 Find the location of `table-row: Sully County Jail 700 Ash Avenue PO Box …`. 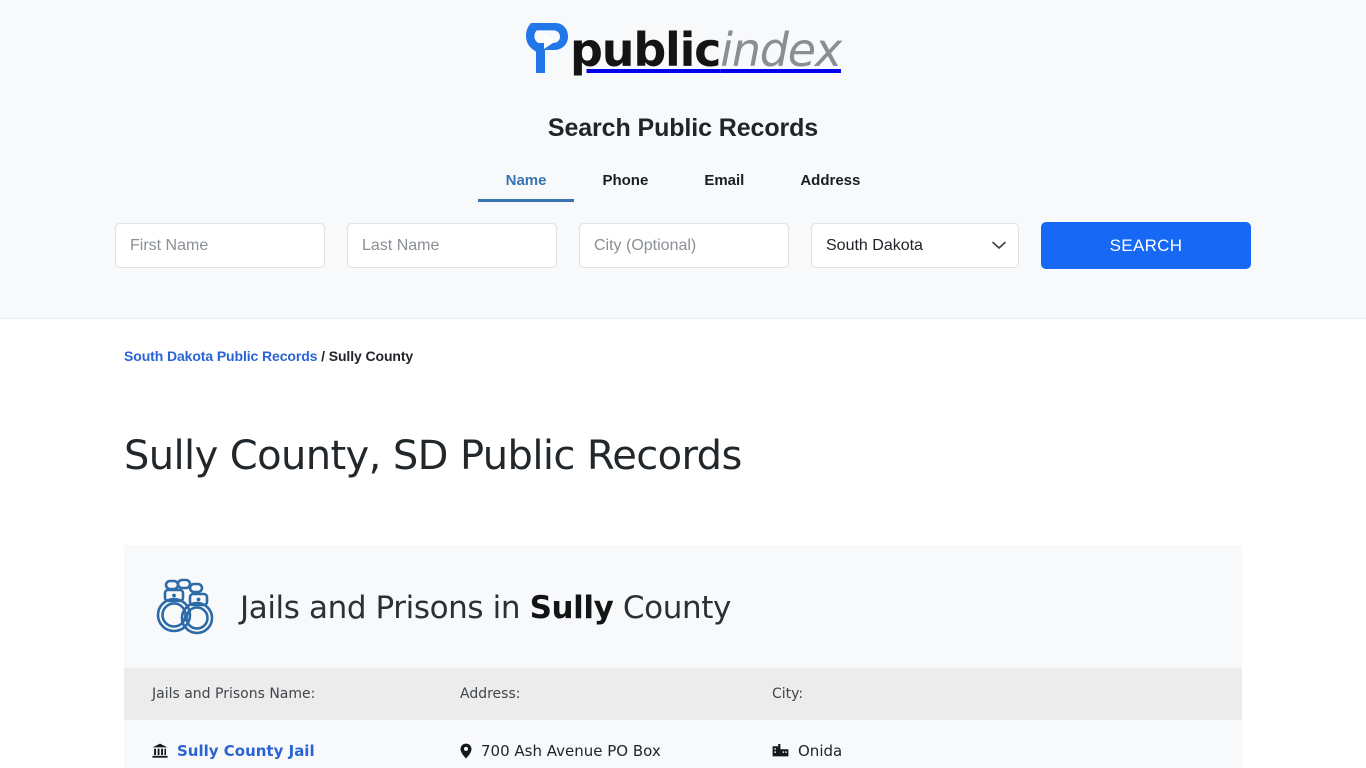

table-row: Sully County Jail 700 Ash Avenue PO Box … is located at coordinates (683, 744).